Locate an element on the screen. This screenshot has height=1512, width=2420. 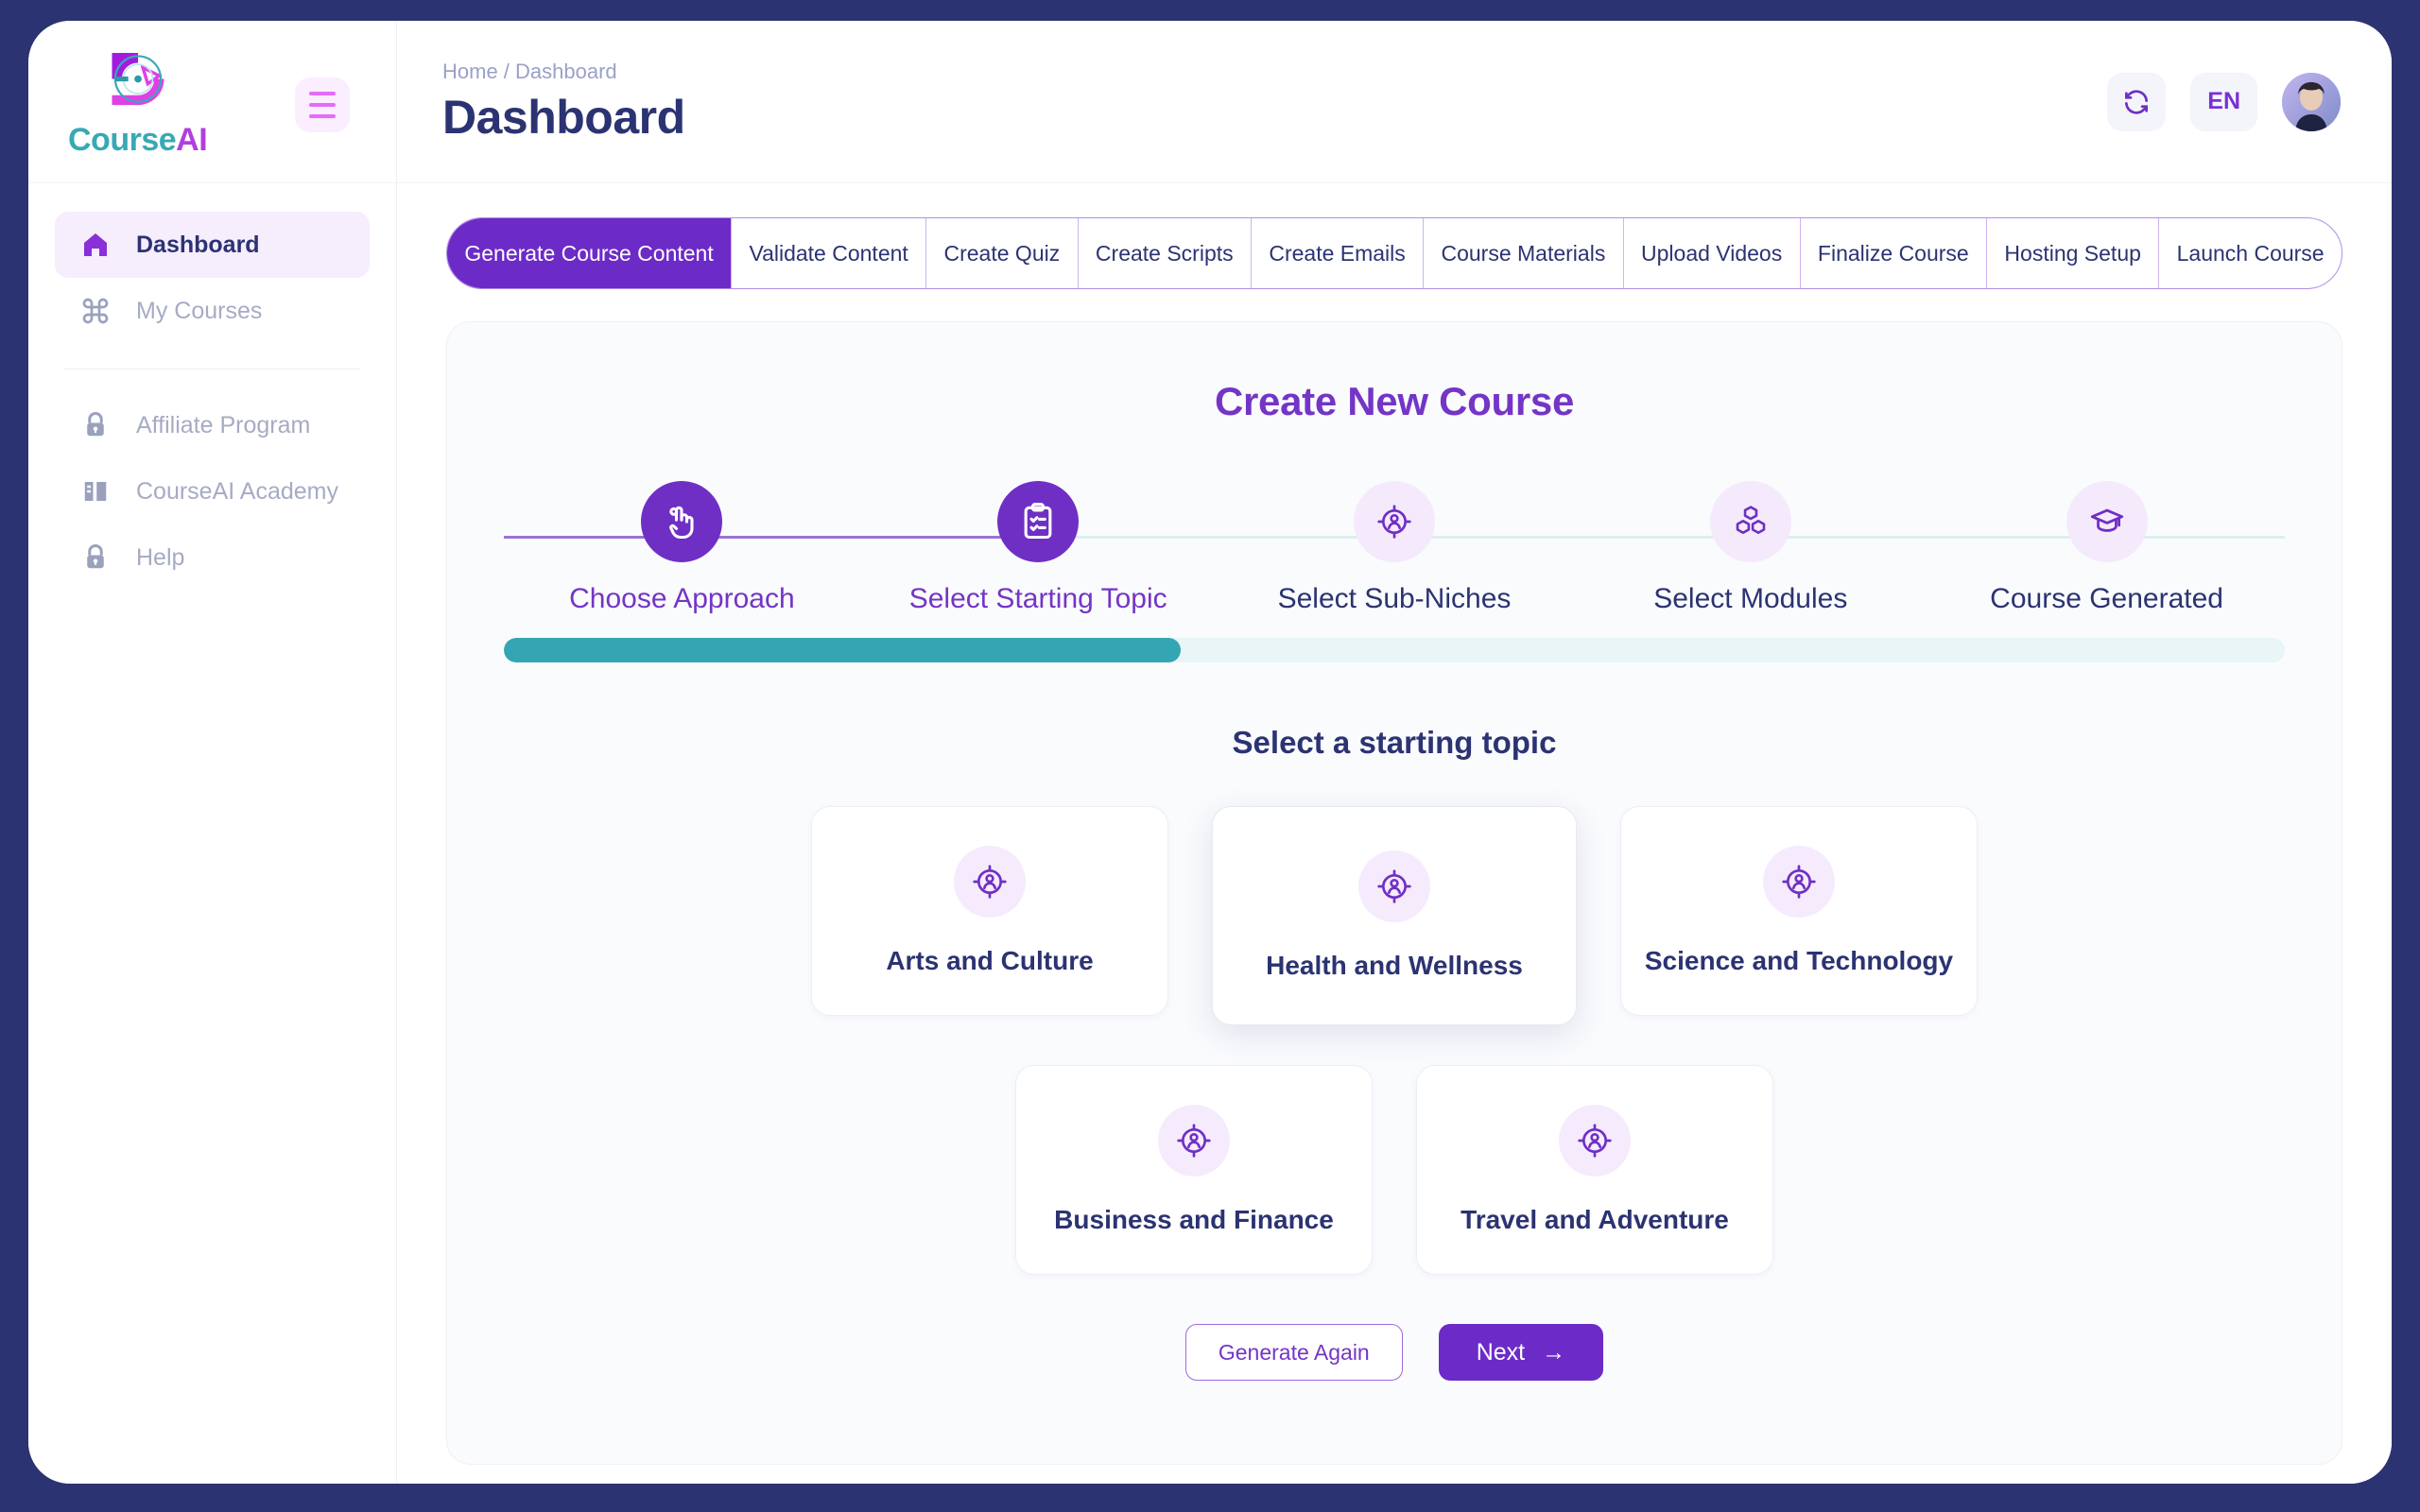
select-topic-heading: Select a starting topic is located at coordinates (1395, 742).